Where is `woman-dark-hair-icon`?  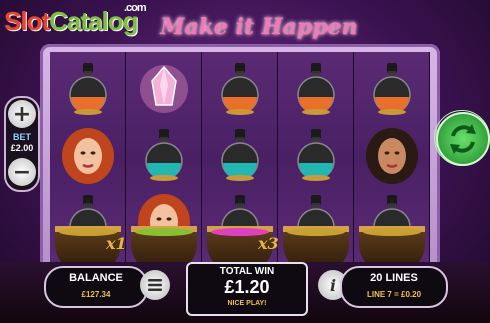
woman-dark-hair-icon is located at coordinates (391, 156).